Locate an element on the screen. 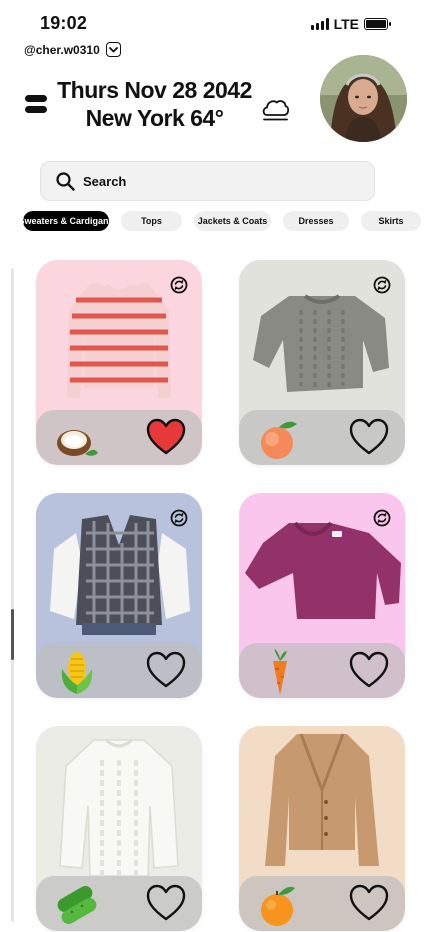  tab-sweaters-cardigans: Sweaters & Cardigans is located at coordinates (68, 221).